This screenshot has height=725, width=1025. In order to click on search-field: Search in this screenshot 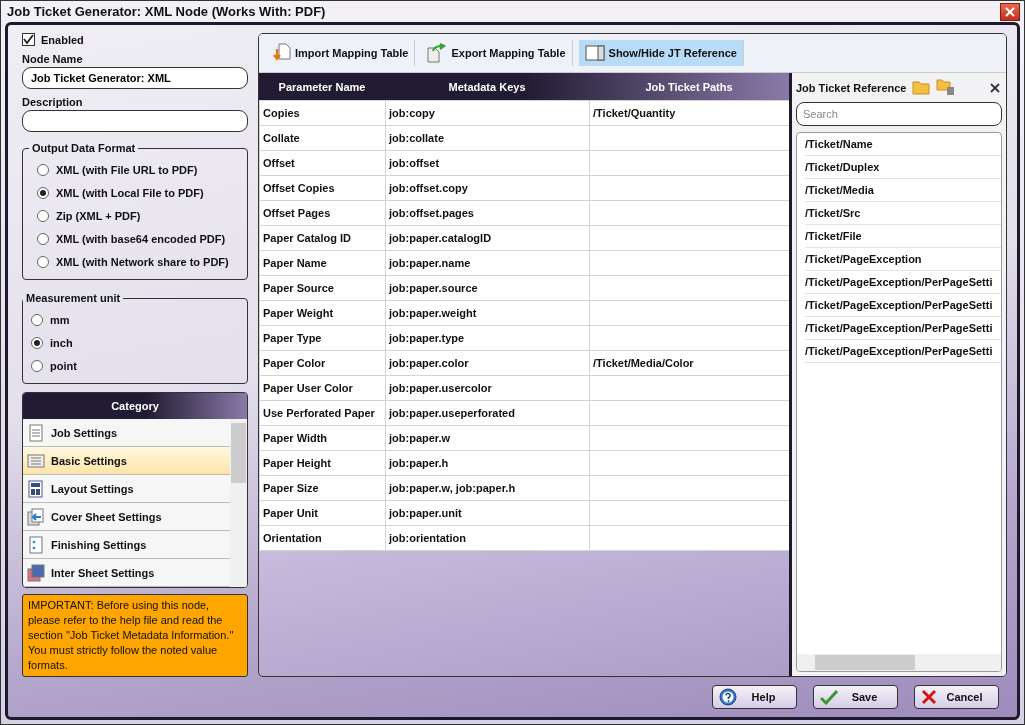, I will do `click(899, 114)`.